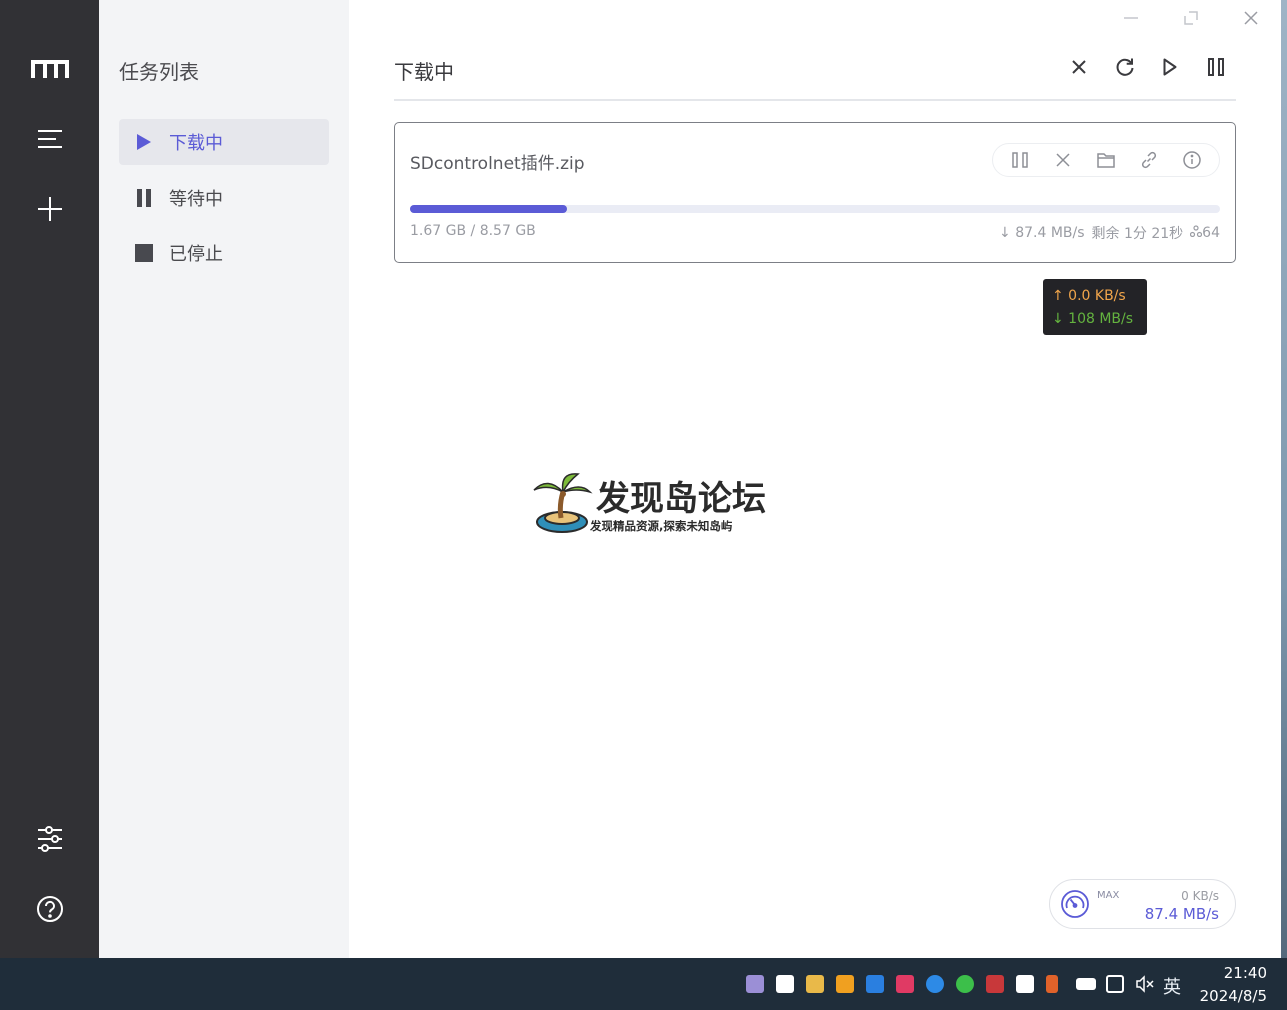 Image resolution: width=1287 pixels, height=1010 pixels. I want to click on network-icon, so click(1115, 984).